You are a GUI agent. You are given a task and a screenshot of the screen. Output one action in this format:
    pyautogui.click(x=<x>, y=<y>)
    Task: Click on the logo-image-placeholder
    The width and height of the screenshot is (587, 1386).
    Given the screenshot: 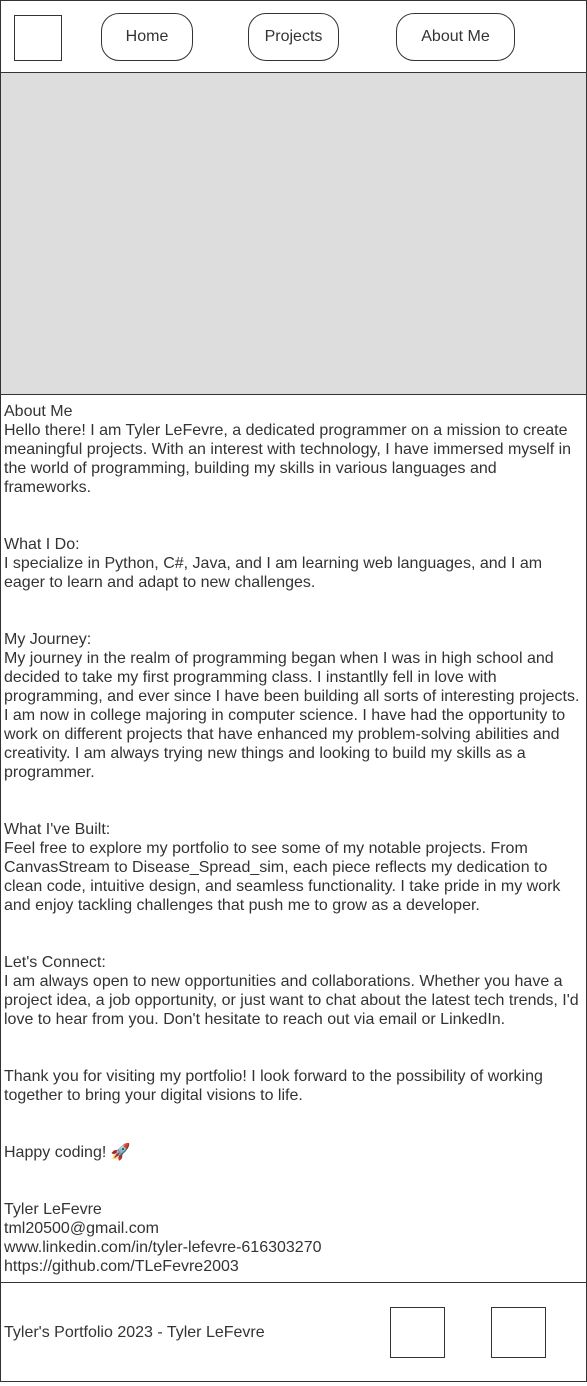 What is the action you would take?
    pyautogui.click(x=38, y=38)
    